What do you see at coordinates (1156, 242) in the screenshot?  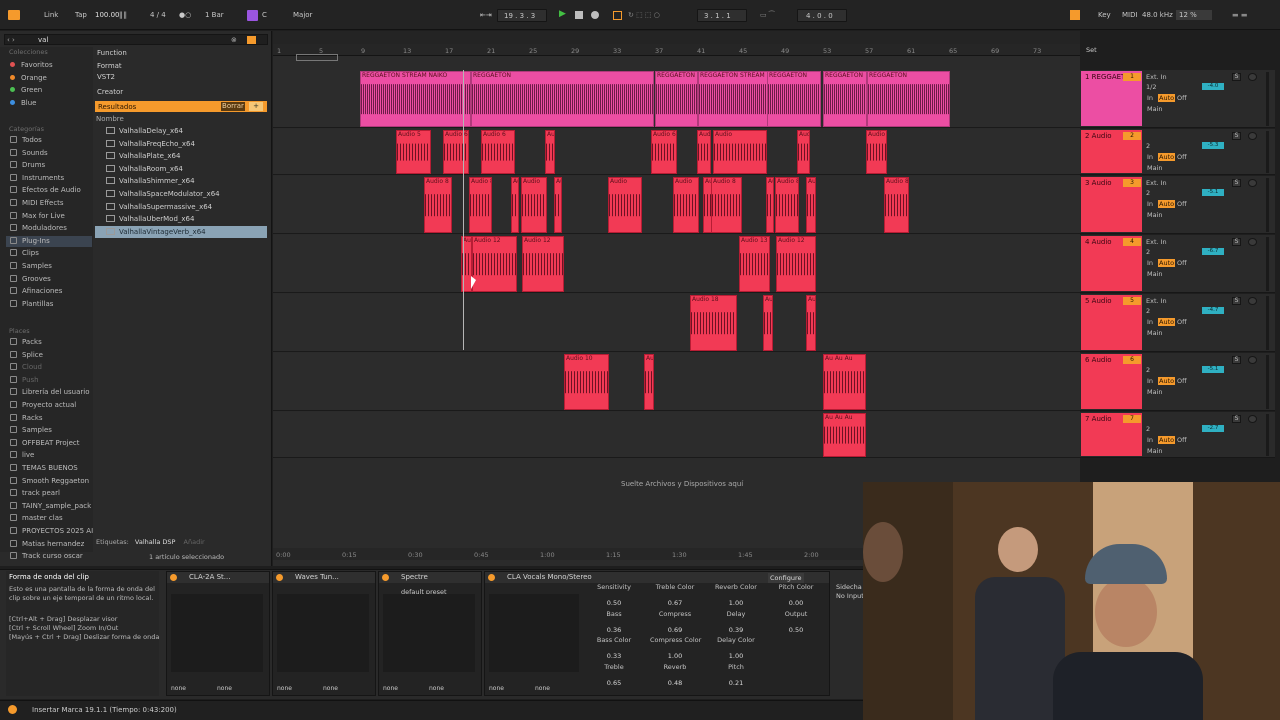 I see `input-type: Ext. In` at bounding box center [1156, 242].